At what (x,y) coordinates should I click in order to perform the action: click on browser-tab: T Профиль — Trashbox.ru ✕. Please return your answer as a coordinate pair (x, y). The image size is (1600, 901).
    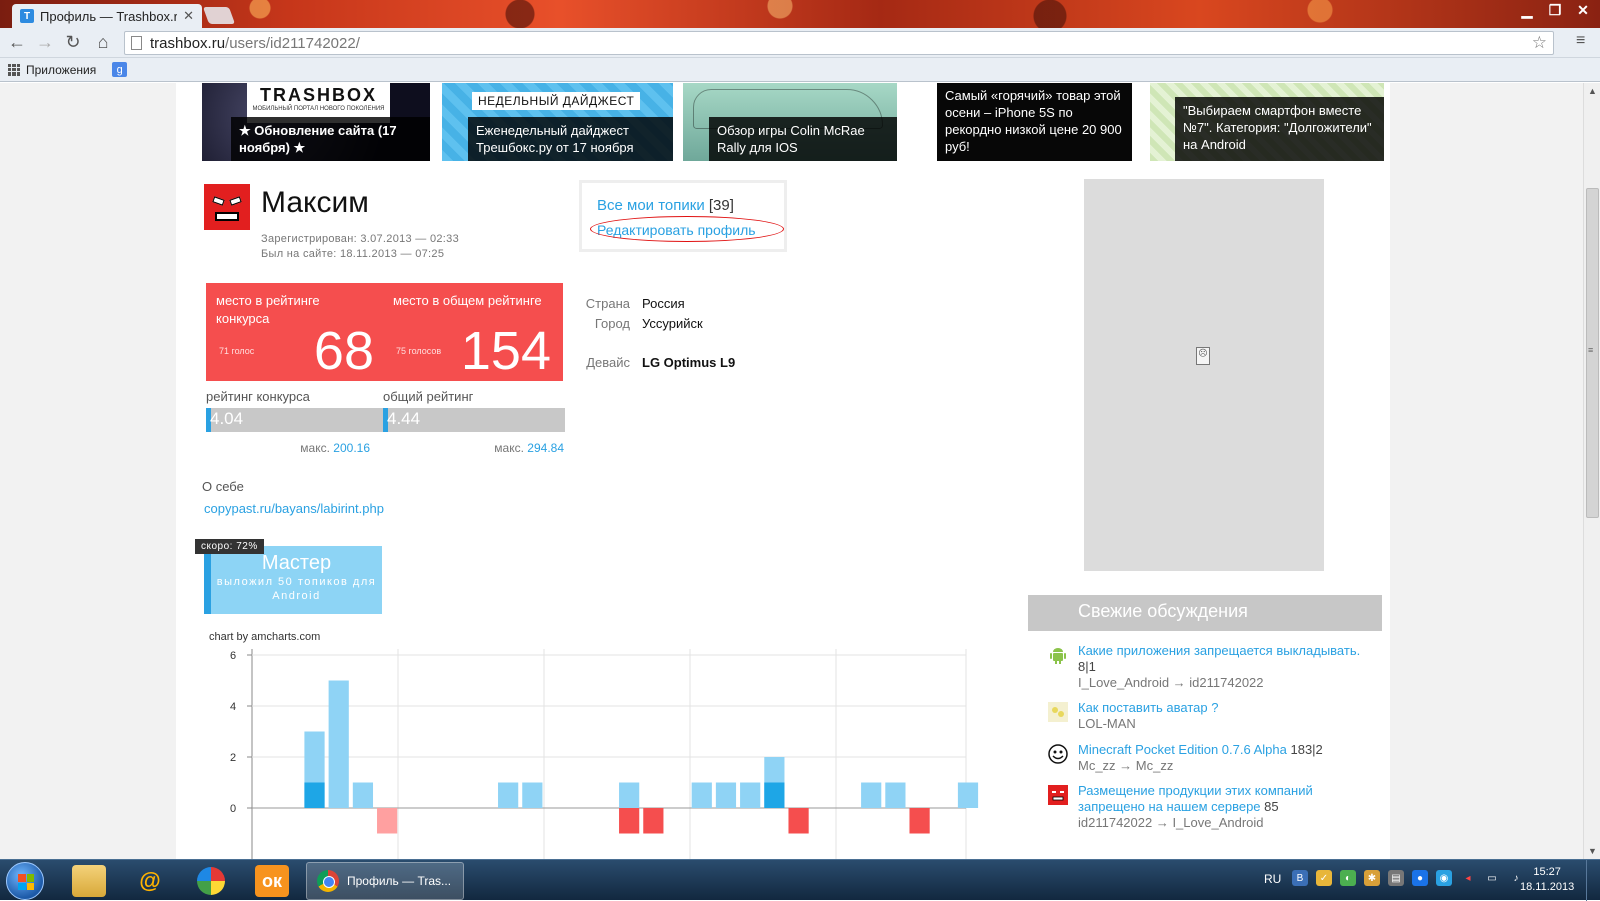
    Looking at the image, I should click on (107, 16).